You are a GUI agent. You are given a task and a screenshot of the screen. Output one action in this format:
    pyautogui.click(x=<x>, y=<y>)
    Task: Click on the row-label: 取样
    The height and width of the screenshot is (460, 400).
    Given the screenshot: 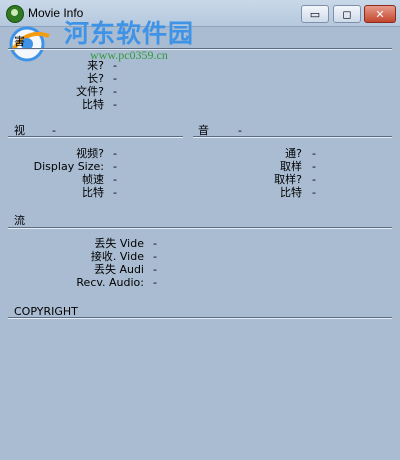 What is the action you would take?
    pyautogui.click(x=291, y=166)
    